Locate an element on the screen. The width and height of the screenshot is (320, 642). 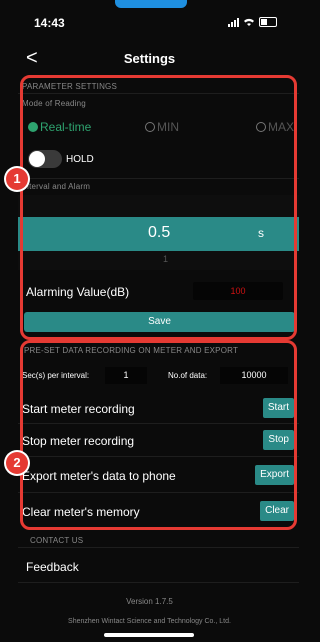
signal-icon is located at coordinates (233, 22).